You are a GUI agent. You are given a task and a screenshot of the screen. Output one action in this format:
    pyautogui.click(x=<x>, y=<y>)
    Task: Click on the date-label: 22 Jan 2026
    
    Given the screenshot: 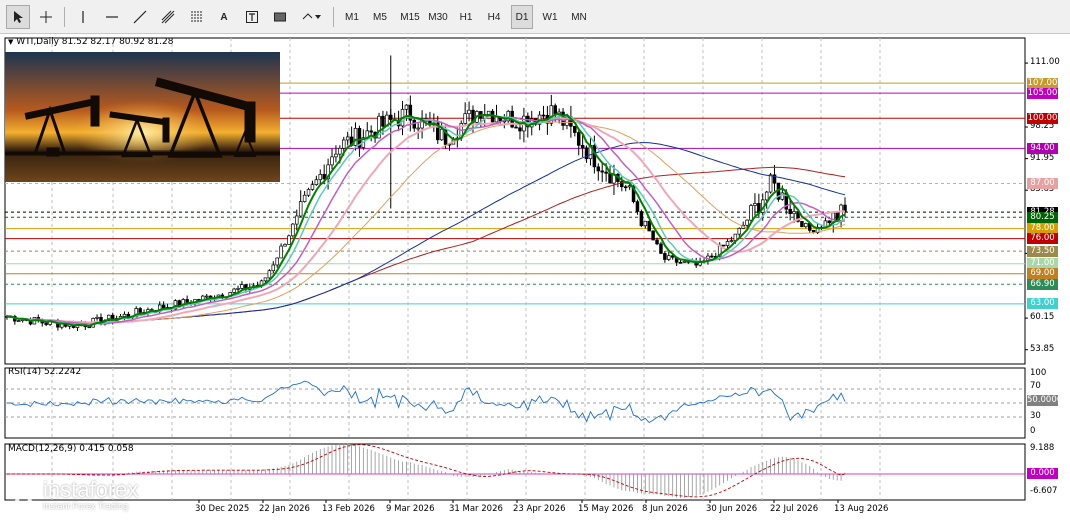 What is the action you would take?
    pyautogui.click(x=284, y=509)
    